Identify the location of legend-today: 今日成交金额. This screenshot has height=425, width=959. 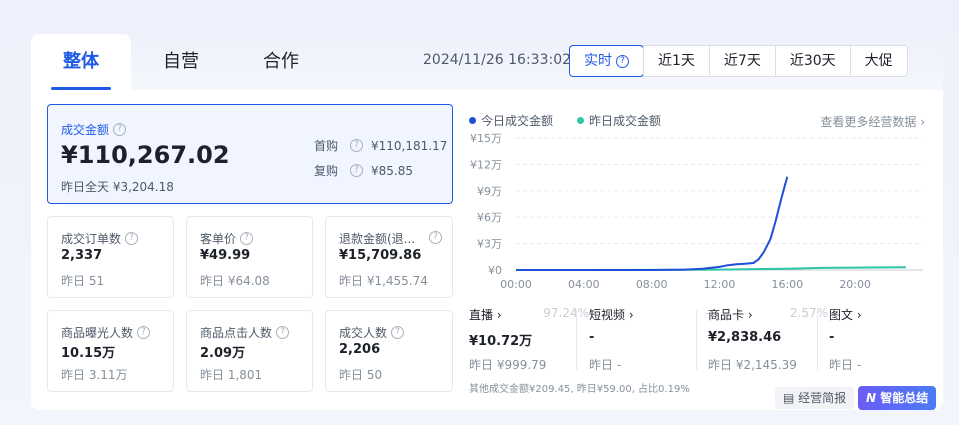
(511, 120).